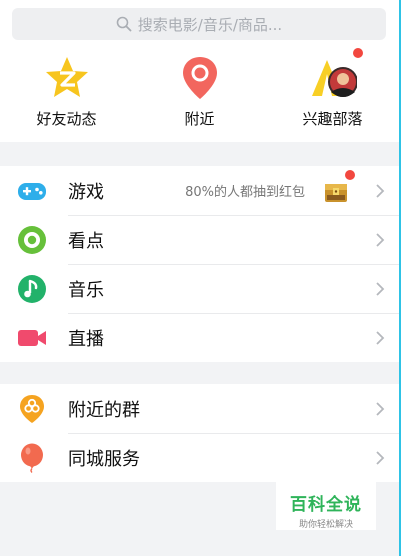 The height and width of the screenshot is (556, 401). Describe the element at coordinates (199, 457) in the screenshot. I see `list-item-city-services: 同城服务` at that location.